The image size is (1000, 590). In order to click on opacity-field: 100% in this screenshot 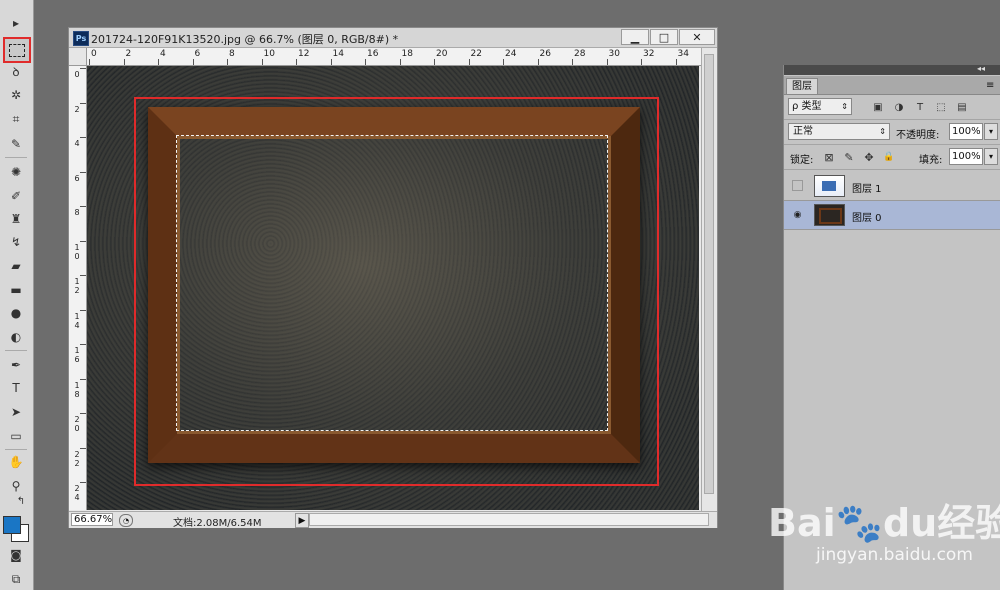, I will do `click(966, 131)`.